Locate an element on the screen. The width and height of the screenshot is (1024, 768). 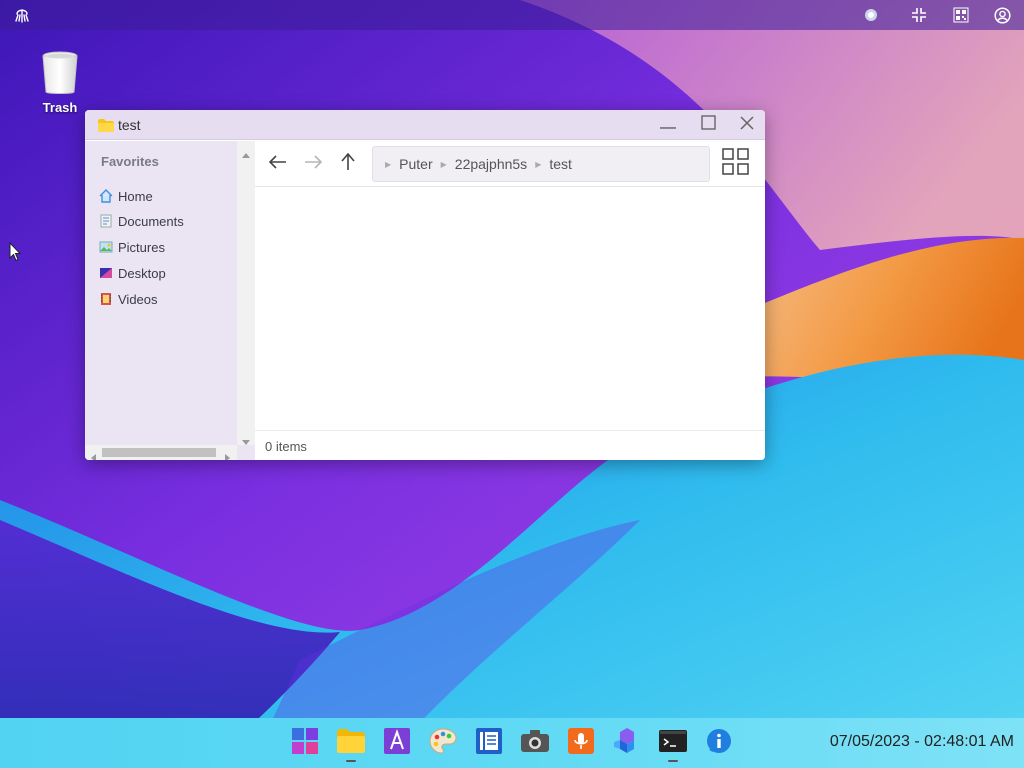
back-arrow-icon is located at coordinates (277, 164).